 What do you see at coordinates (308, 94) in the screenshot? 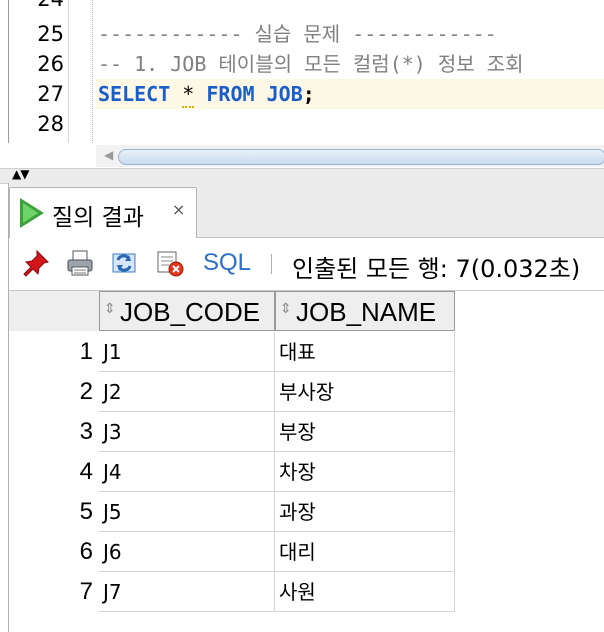
I see `semicolon: ;` at bounding box center [308, 94].